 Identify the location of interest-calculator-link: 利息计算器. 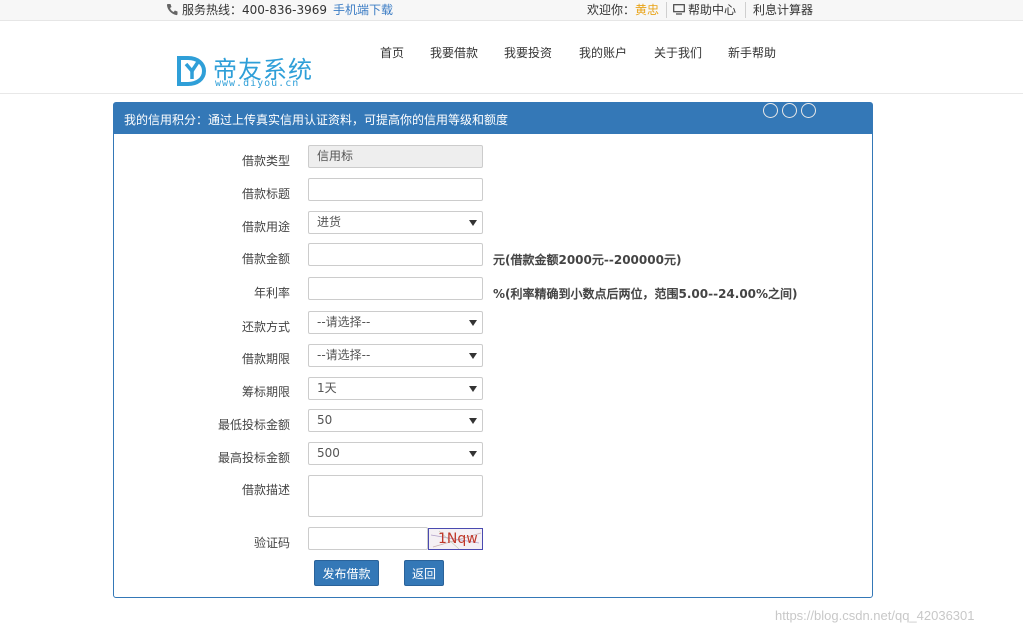
(783, 10).